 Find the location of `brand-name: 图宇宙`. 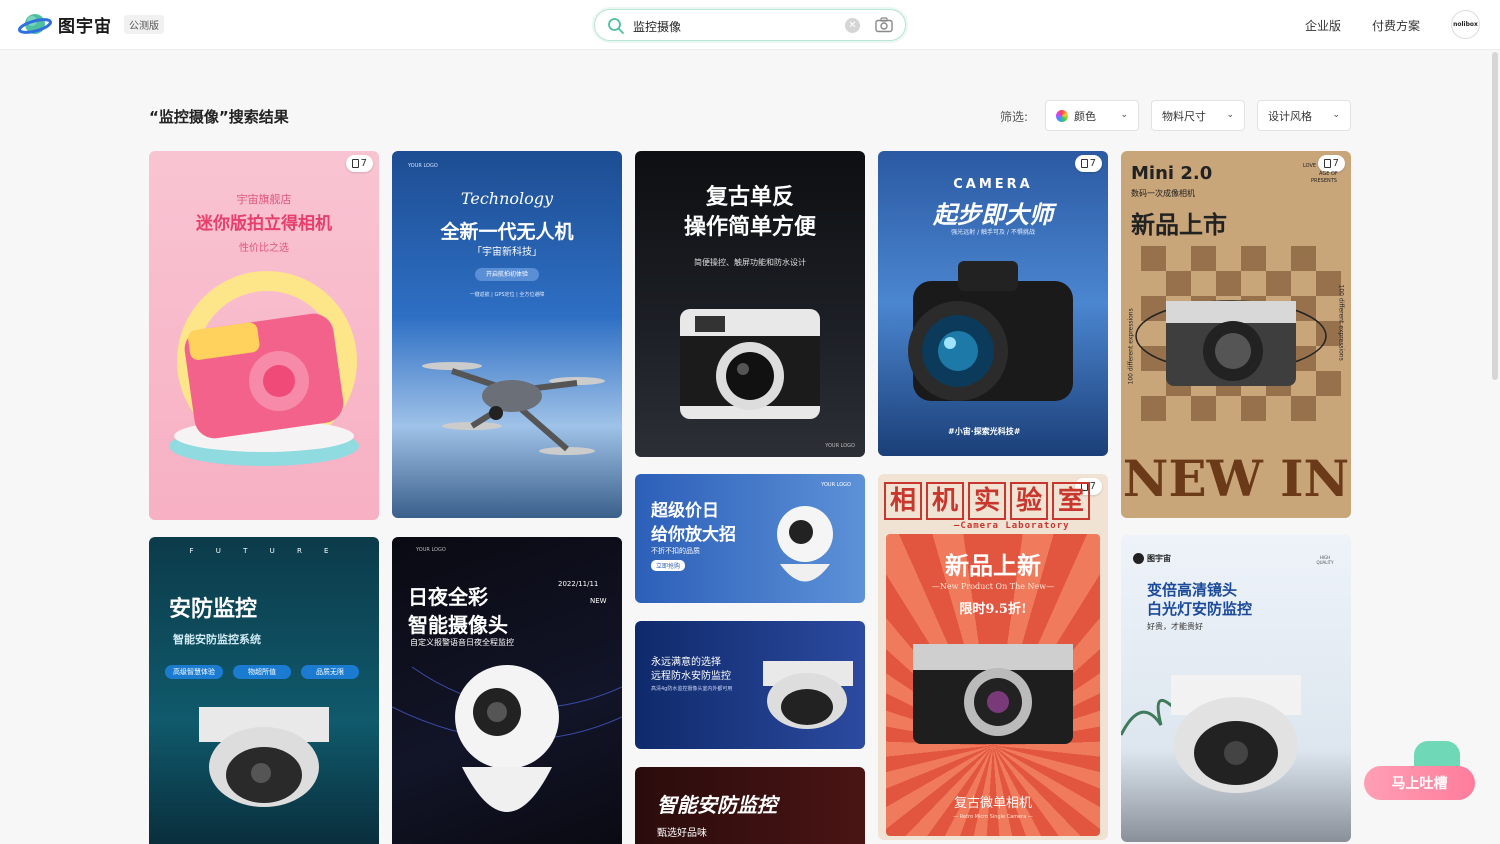

brand-name: 图宇宙 is located at coordinates (85, 26).